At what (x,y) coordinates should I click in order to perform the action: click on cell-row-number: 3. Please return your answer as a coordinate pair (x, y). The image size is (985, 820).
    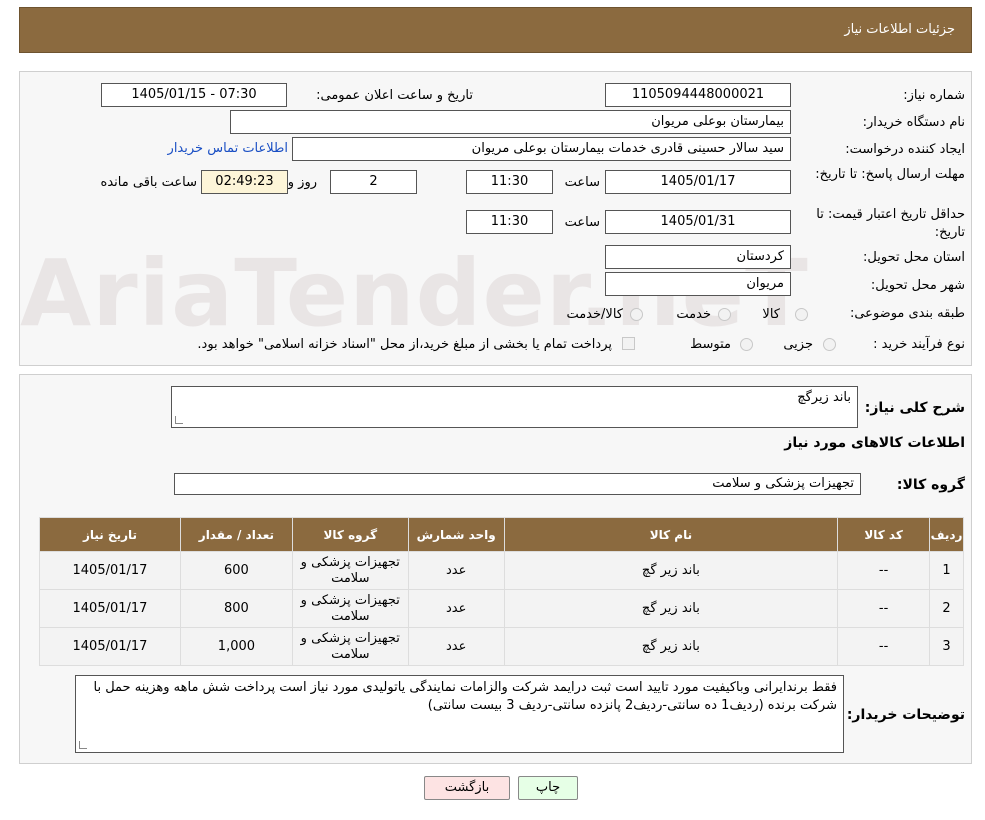
    Looking at the image, I should click on (946, 646).